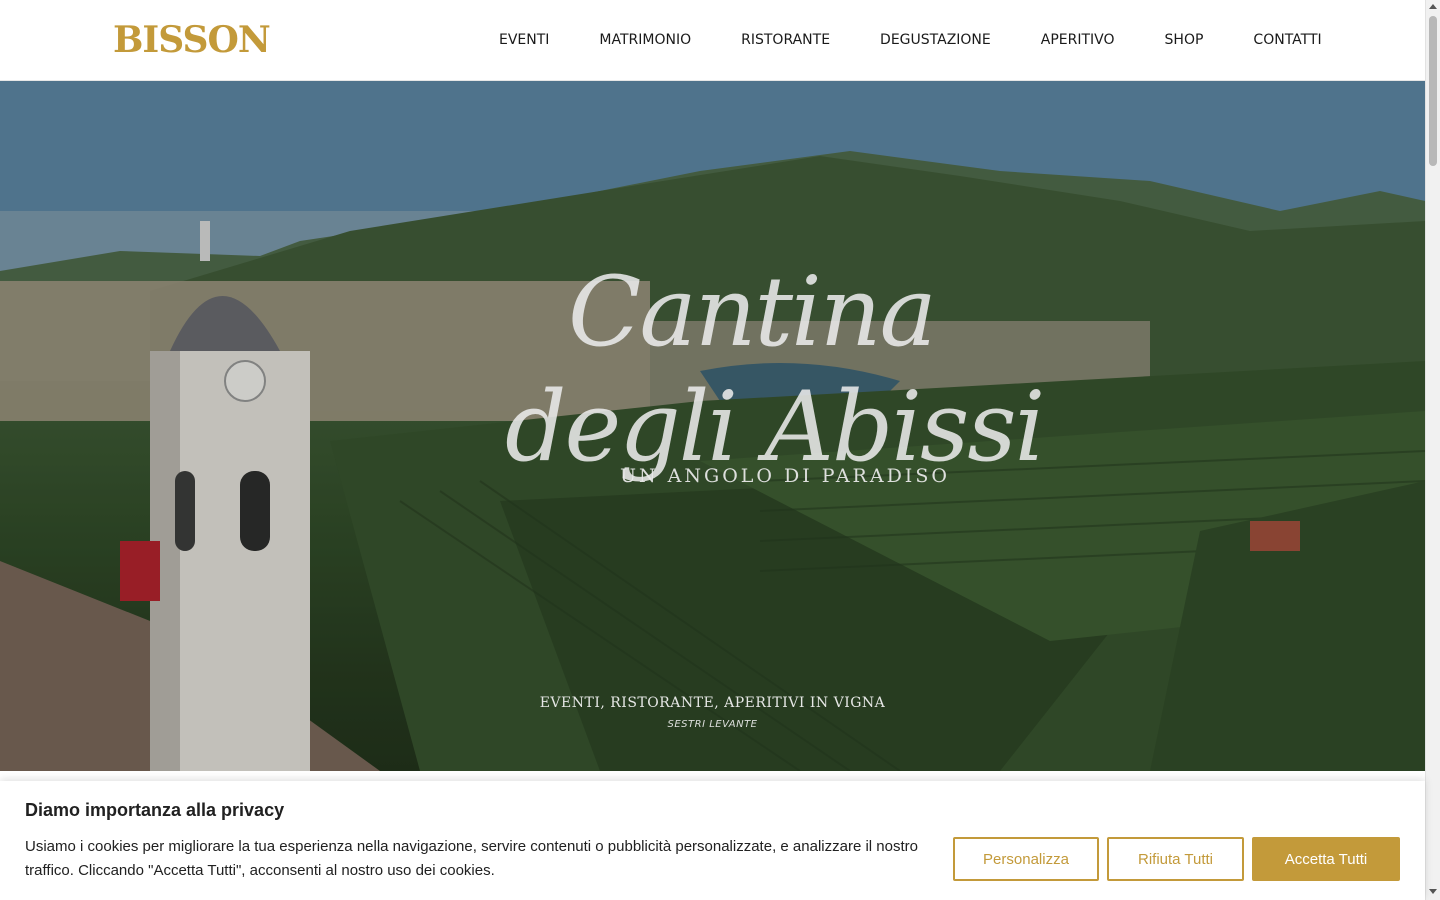 The width and height of the screenshot is (1440, 900). I want to click on nav-item-shop: SHOP, so click(1184, 40).